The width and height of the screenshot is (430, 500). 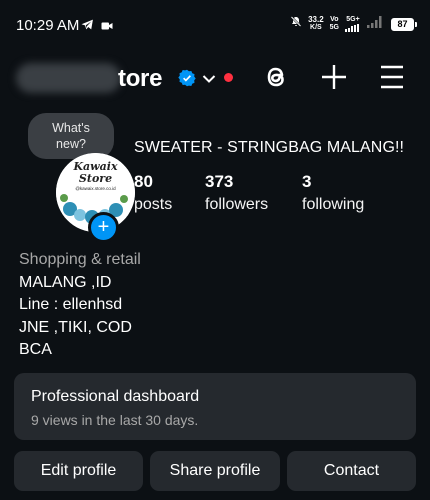 What do you see at coordinates (71, 136) in the screenshot?
I see `notes-bubble: What's new?` at bounding box center [71, 136].